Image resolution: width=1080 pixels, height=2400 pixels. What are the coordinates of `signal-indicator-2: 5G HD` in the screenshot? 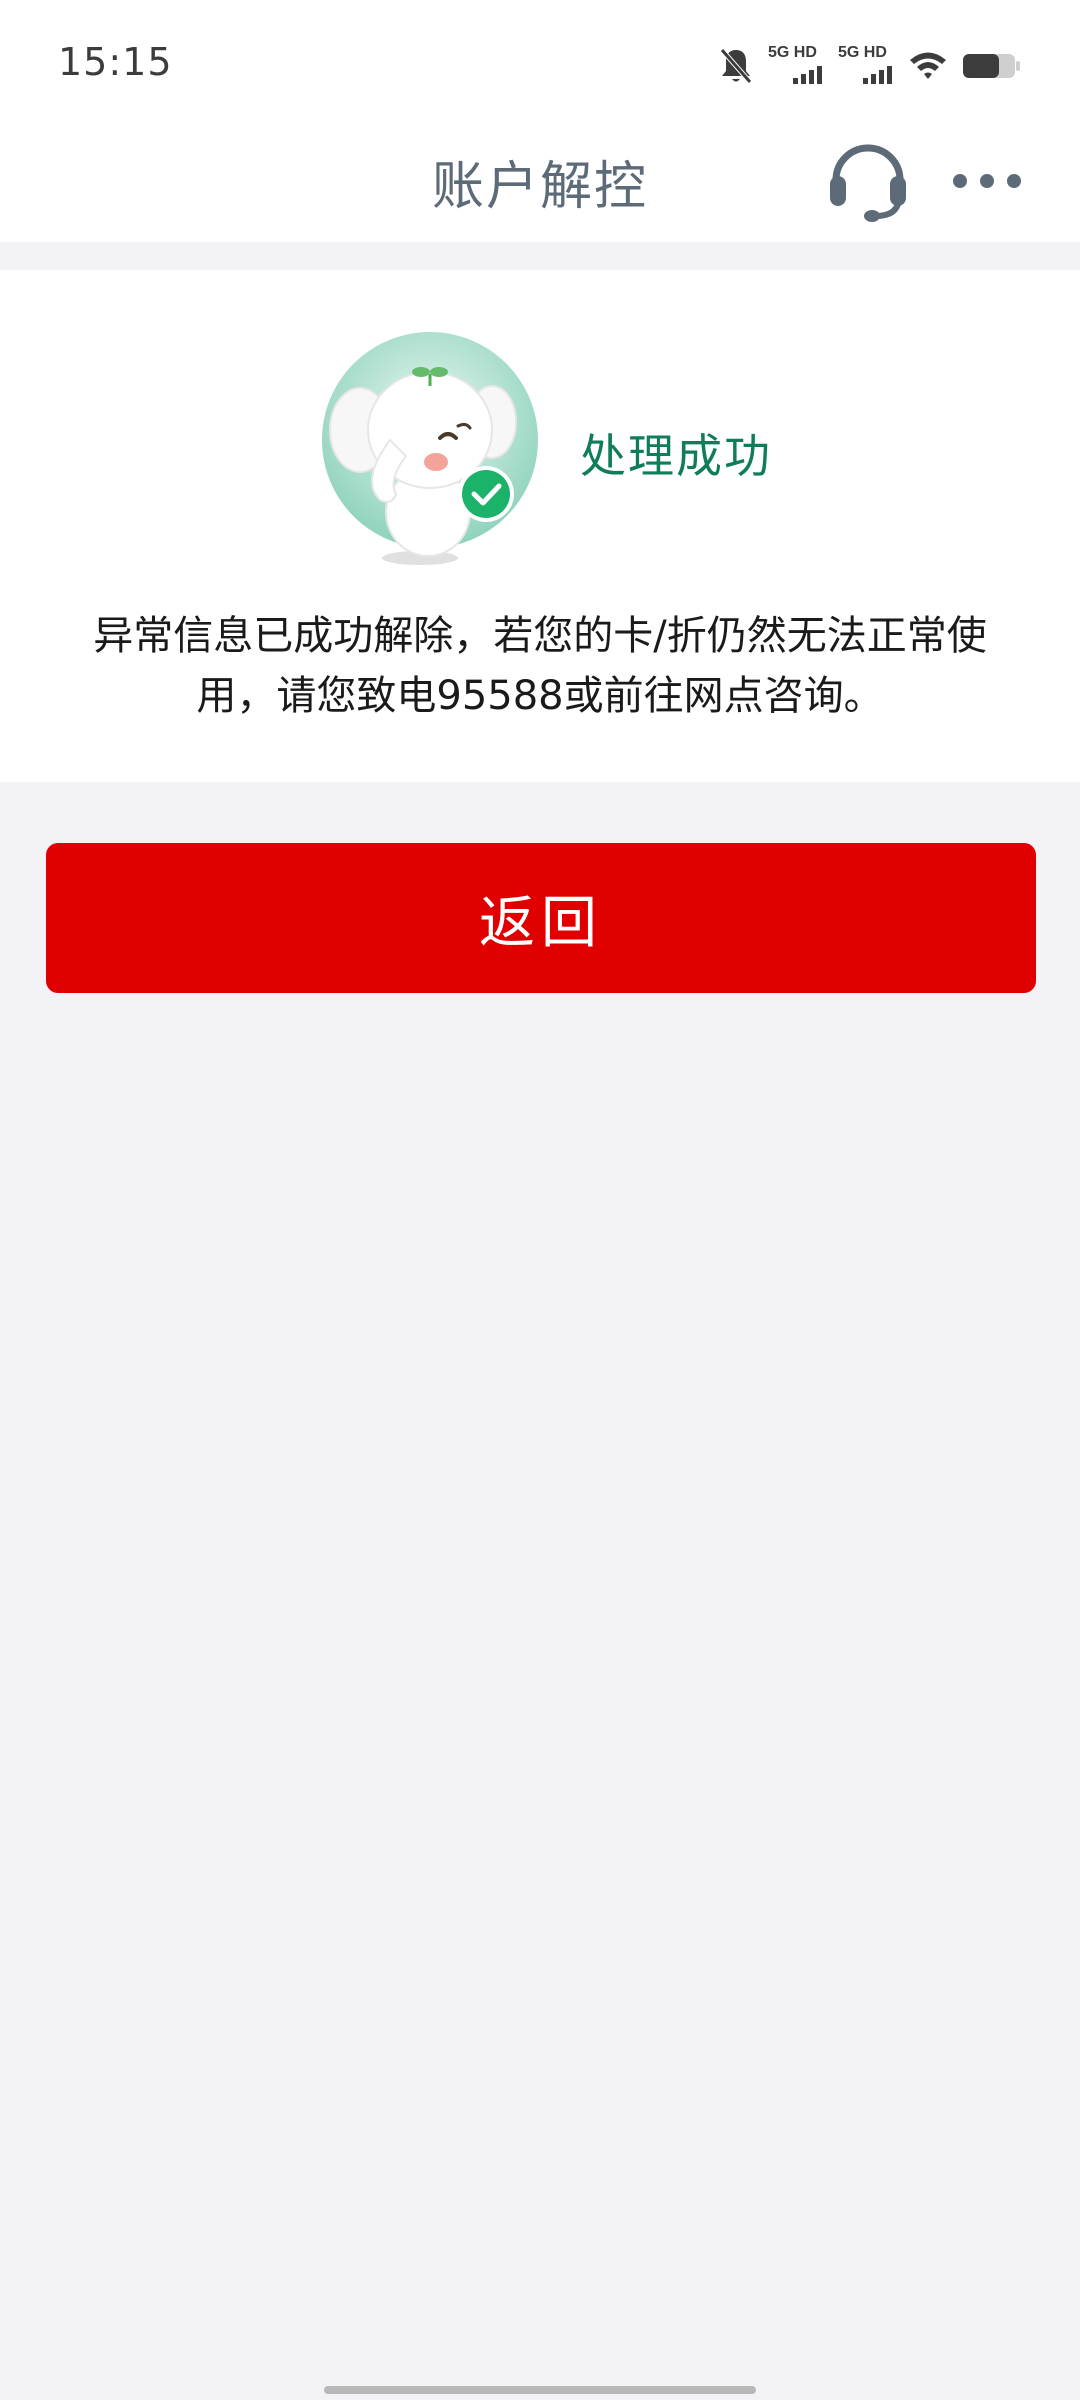 It's located at (866, 66).